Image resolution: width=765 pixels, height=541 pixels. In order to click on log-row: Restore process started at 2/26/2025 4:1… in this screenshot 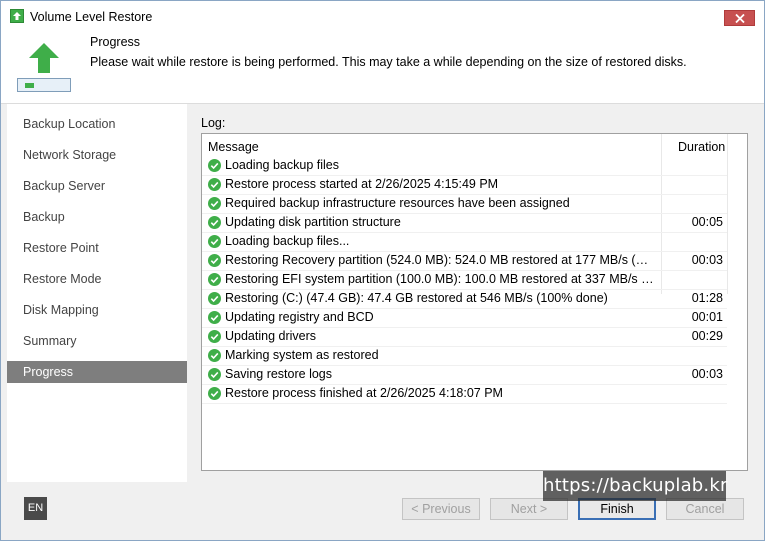, I will do `click(464, 185)`.